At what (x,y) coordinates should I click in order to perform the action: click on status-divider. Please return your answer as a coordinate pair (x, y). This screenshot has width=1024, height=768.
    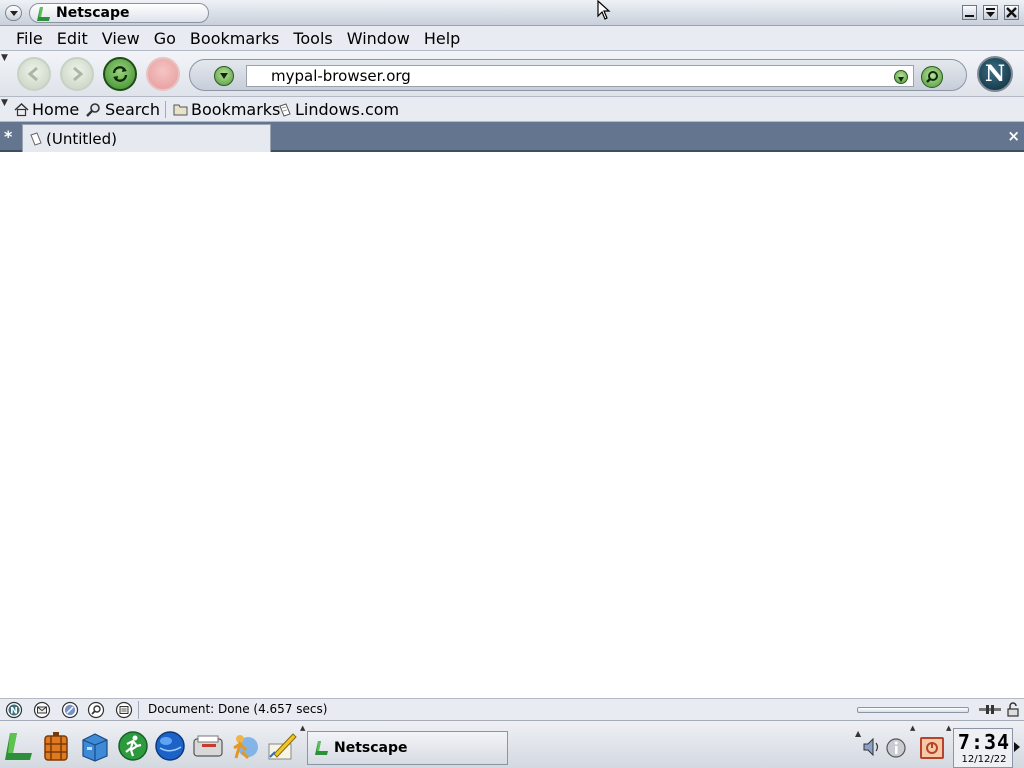
    Looking at the image, I should click on (138, 710).